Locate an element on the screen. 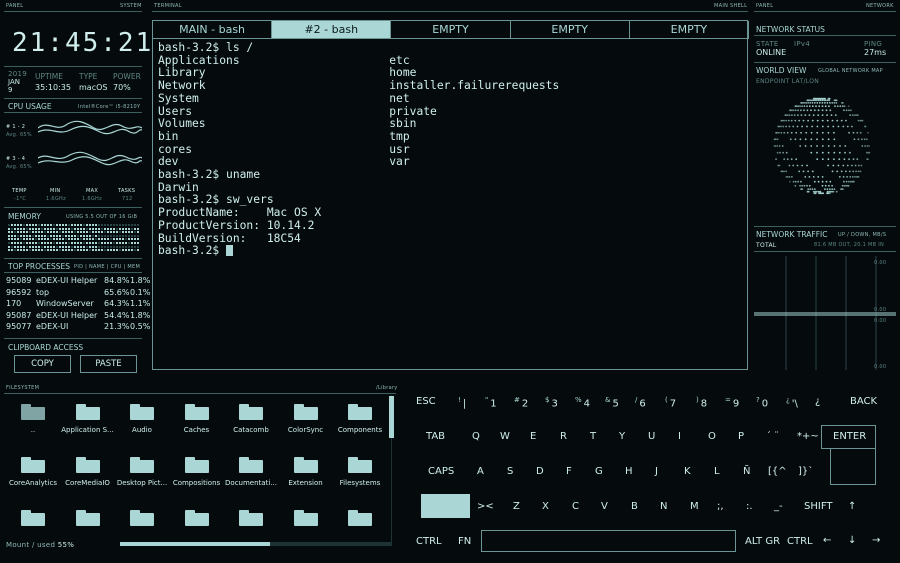  folder-item: ColorSync is located at coordinates (306, 419).